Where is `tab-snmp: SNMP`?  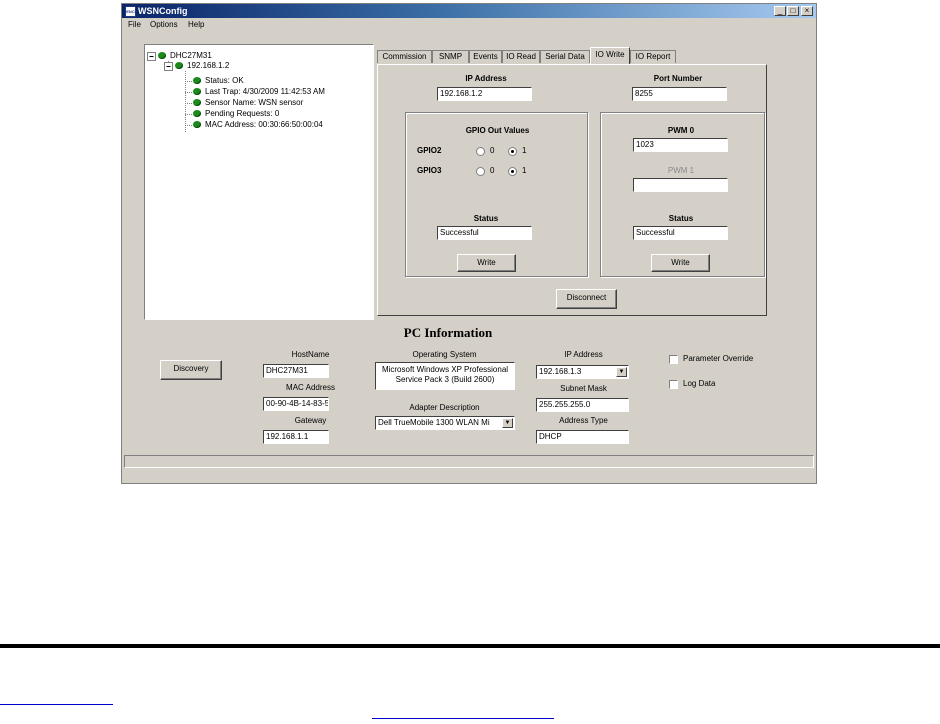 tab-snmp: SNMP is located at coordinates (450, 56).